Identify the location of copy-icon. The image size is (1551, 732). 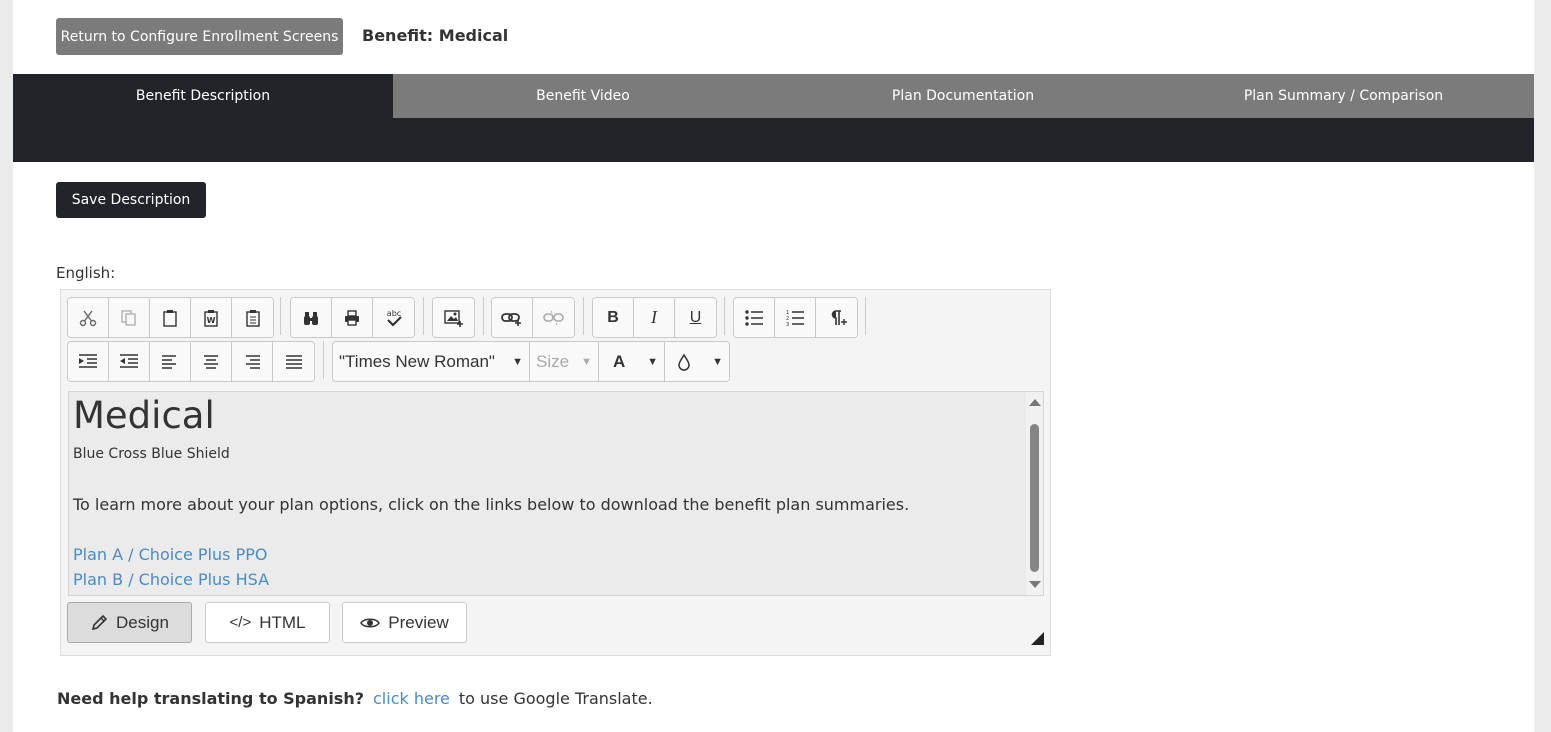
(129, 317).